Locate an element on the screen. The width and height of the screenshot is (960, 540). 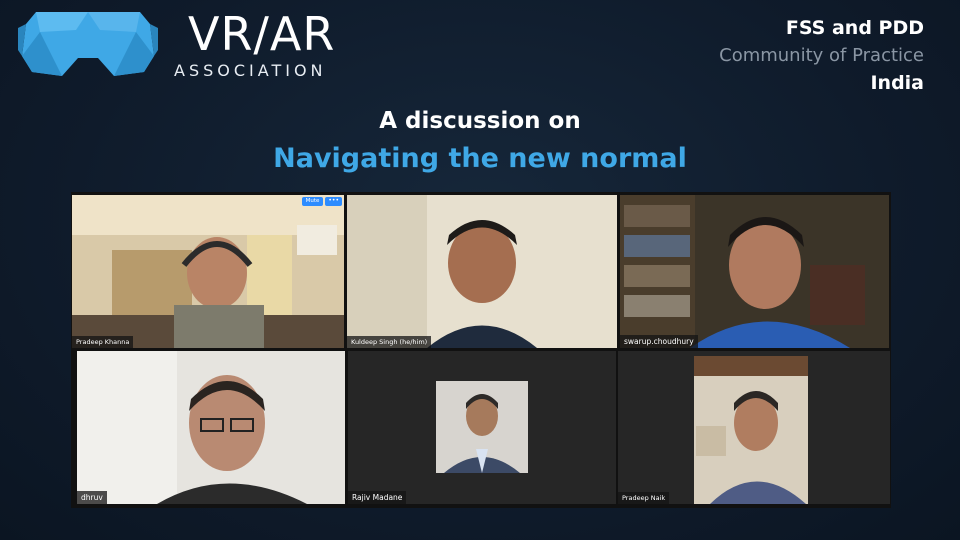
mute-button: Mute is located at coordinates (312, 201).